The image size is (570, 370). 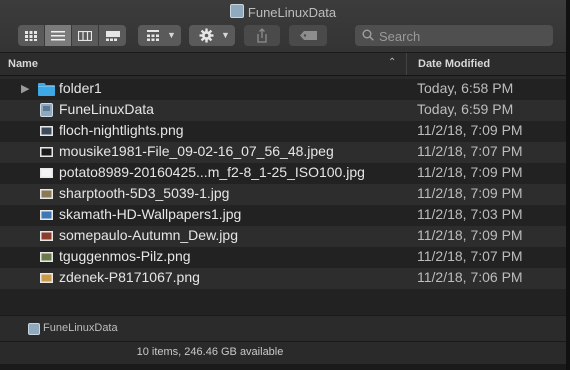 I want to click on status-text: 10 items, 246.46 GB available, so click(x=210, y=352).